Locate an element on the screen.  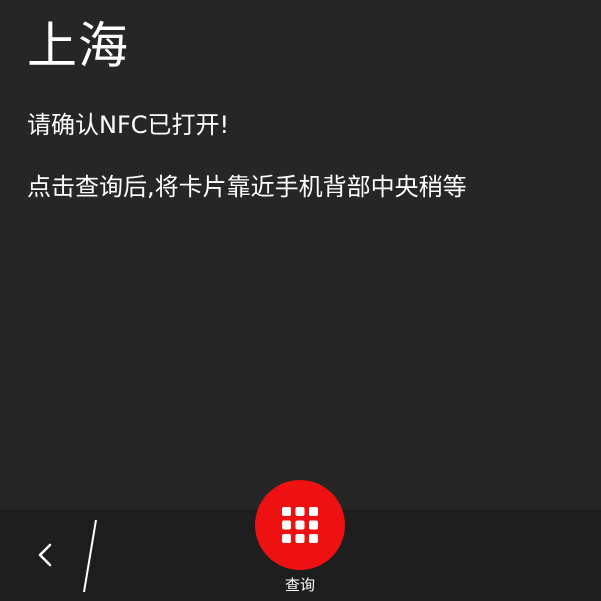
card-instruction: 点击查询后,将卡片靠近手机背部中央稍等 is located at coordinates (247, 187).